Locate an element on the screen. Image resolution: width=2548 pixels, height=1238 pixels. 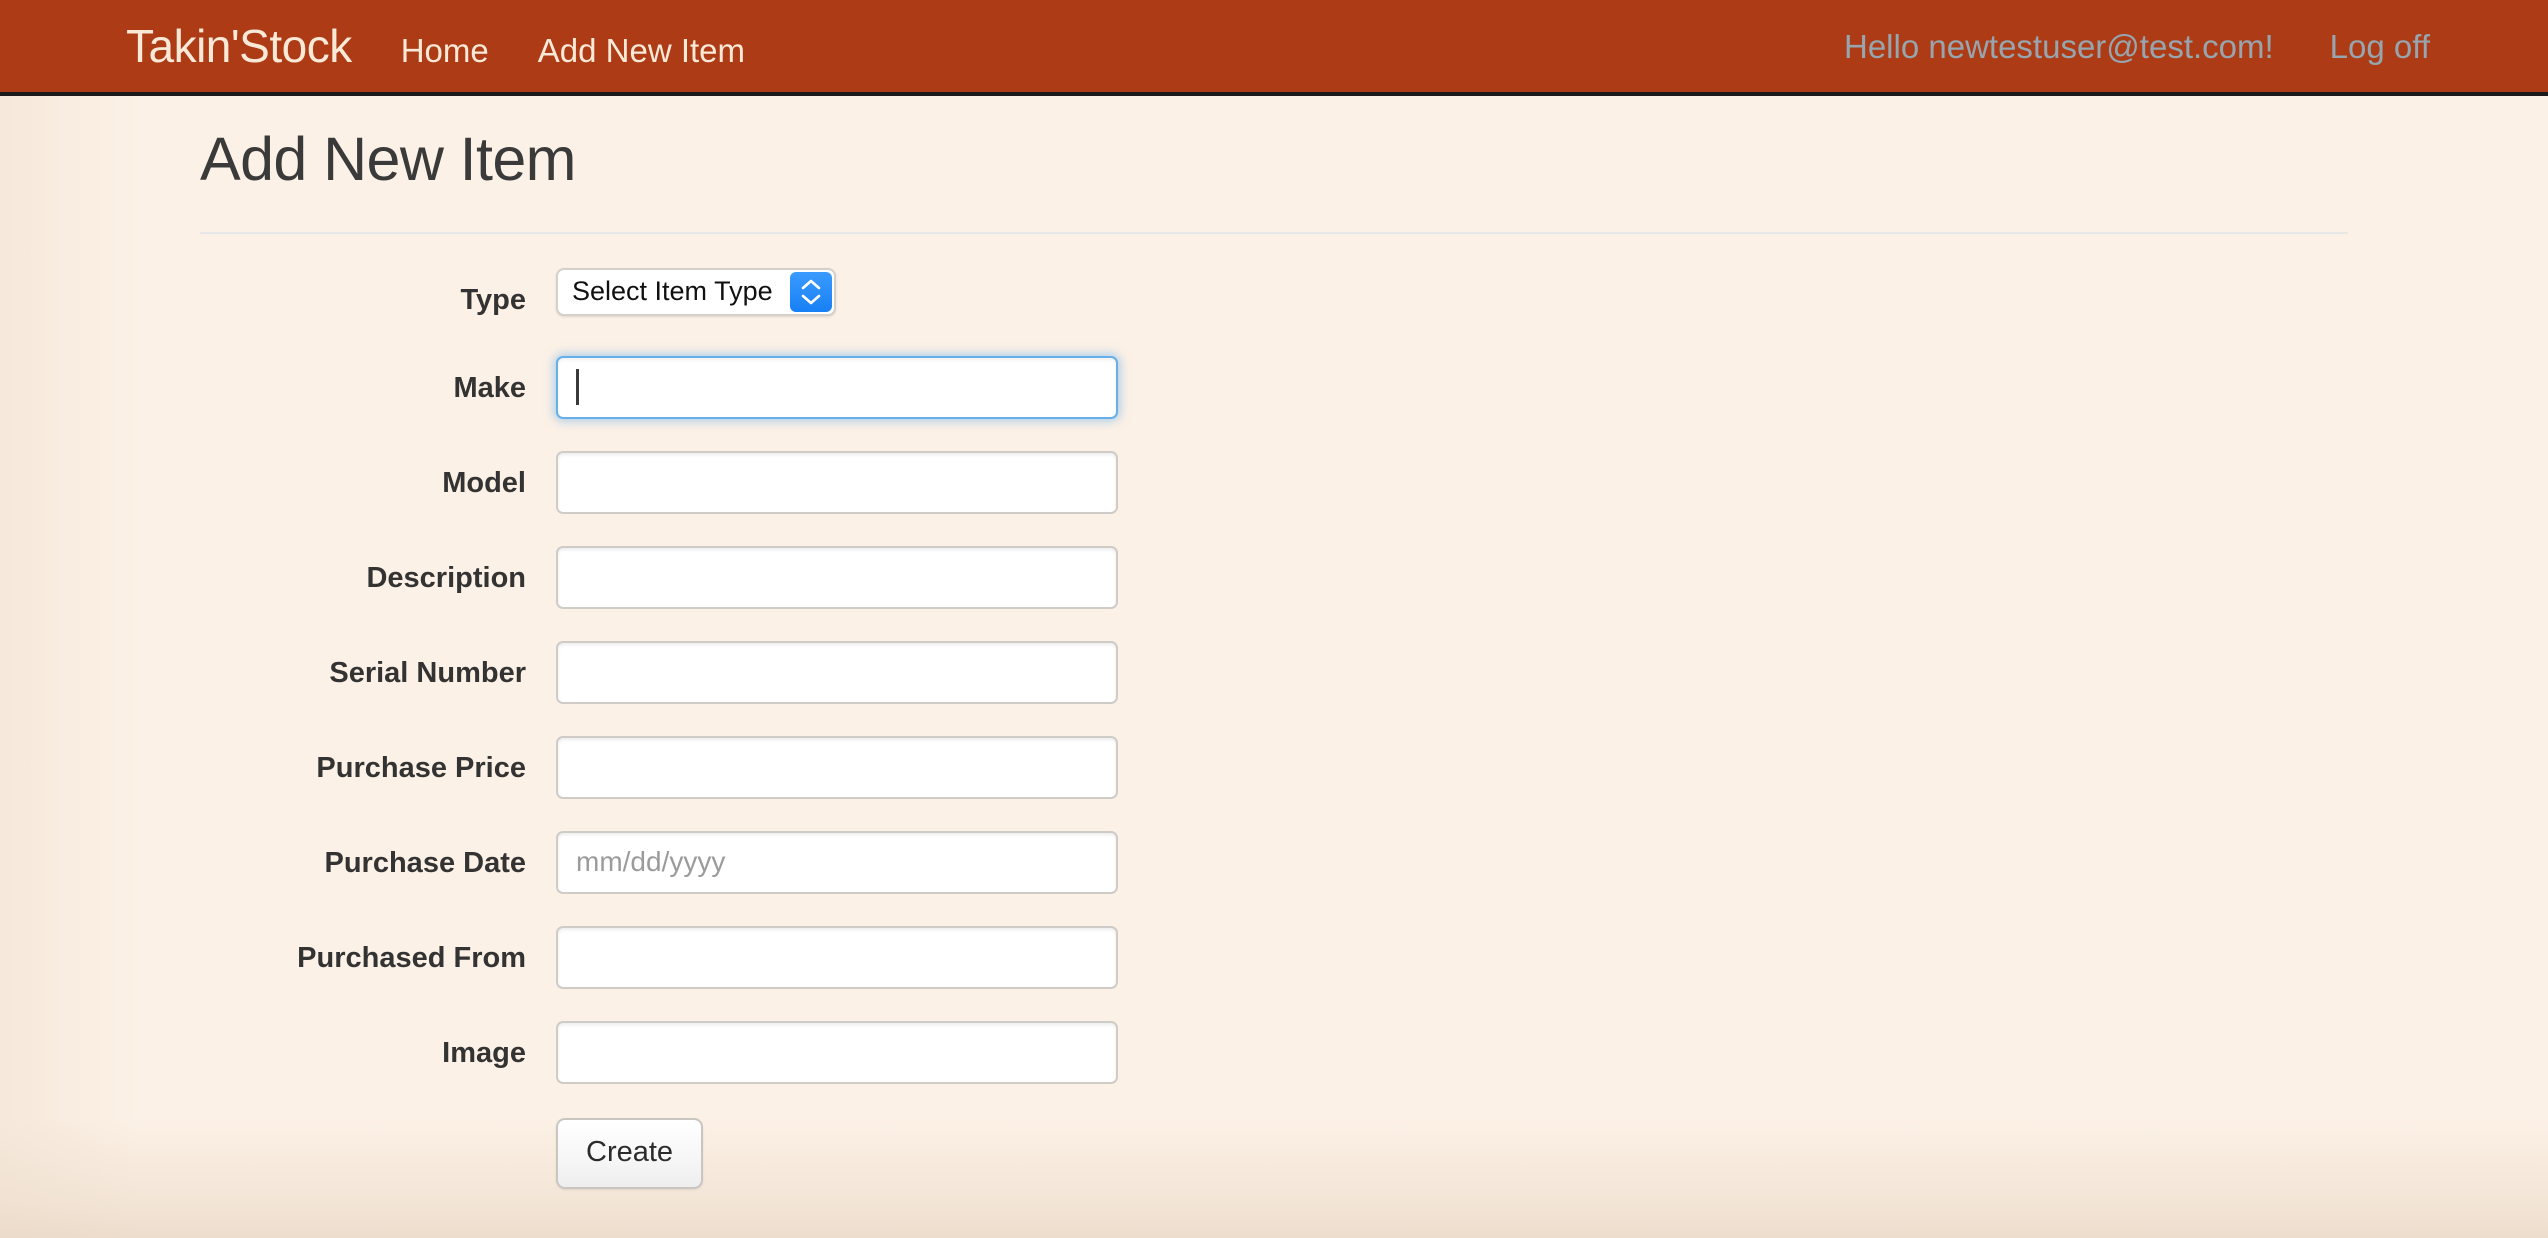
form-row-submit: Create is located at coordinates (1274, 1153).